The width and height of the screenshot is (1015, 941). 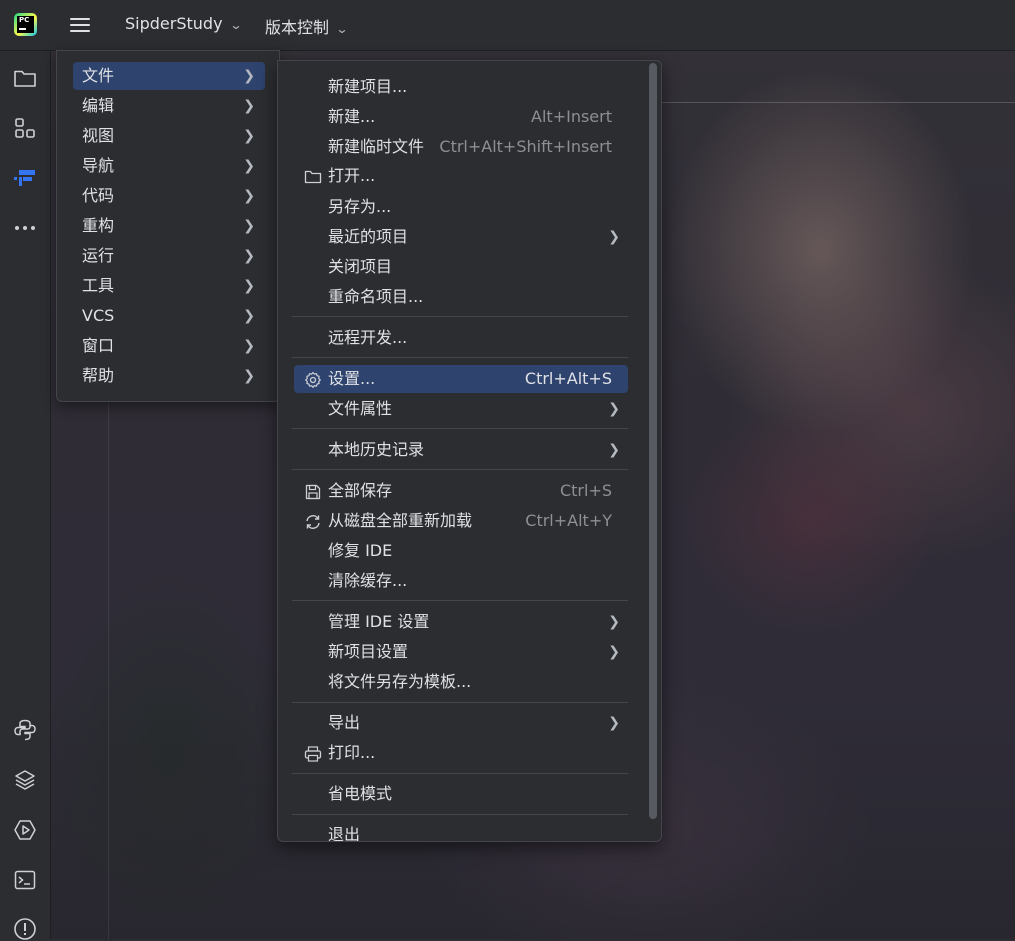 What do you see at coordinates (313, 492) in the screenshot?
I see `save-icon` at bounding box center [313, 492].